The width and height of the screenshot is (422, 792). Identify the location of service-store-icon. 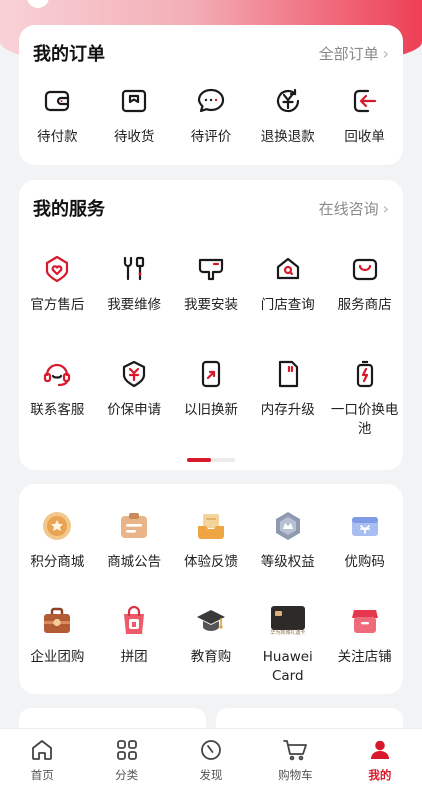
(365, 269).